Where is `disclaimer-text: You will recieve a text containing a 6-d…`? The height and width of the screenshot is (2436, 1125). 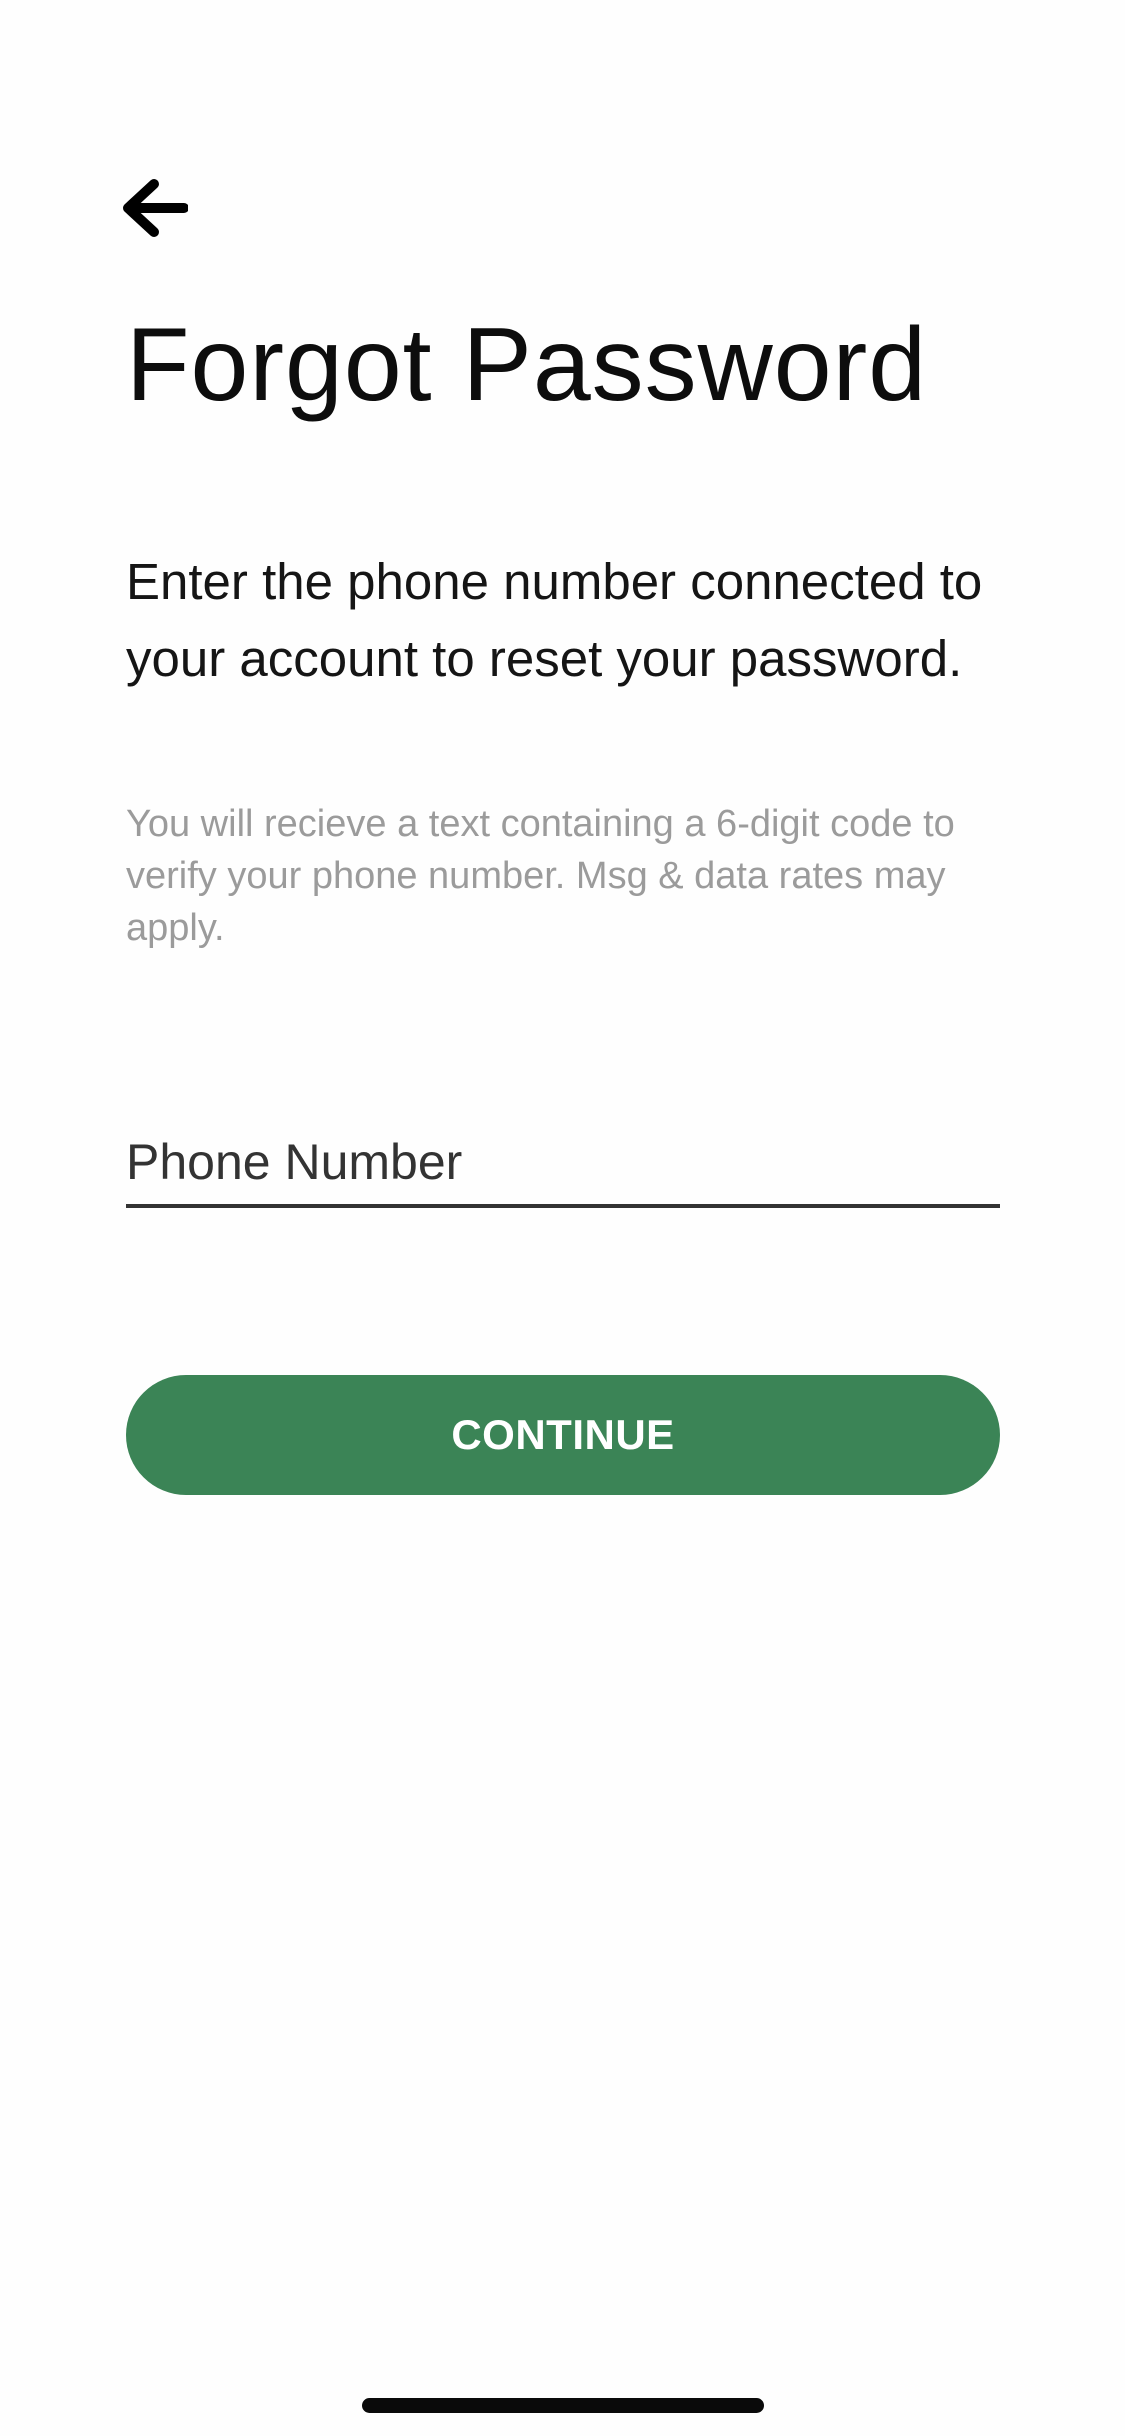
disclaimer-text: You will recieve a text containing a 6-d… is located at coordinates (540, 876).